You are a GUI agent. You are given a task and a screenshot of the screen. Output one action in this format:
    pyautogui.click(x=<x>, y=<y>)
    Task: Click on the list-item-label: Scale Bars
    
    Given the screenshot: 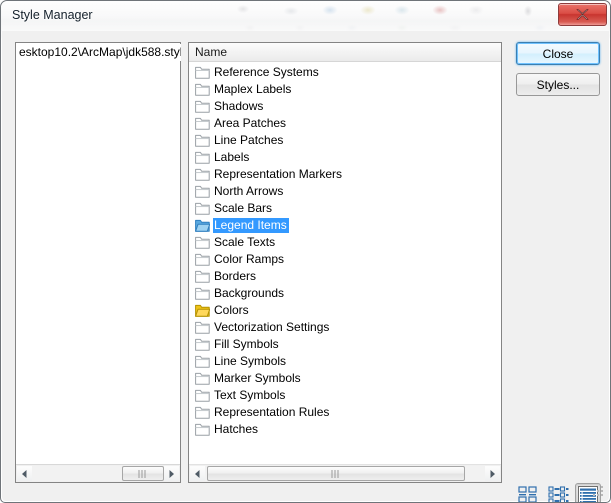 What is the action you would take?
    pyautogui.click(x=243, y=208)
    